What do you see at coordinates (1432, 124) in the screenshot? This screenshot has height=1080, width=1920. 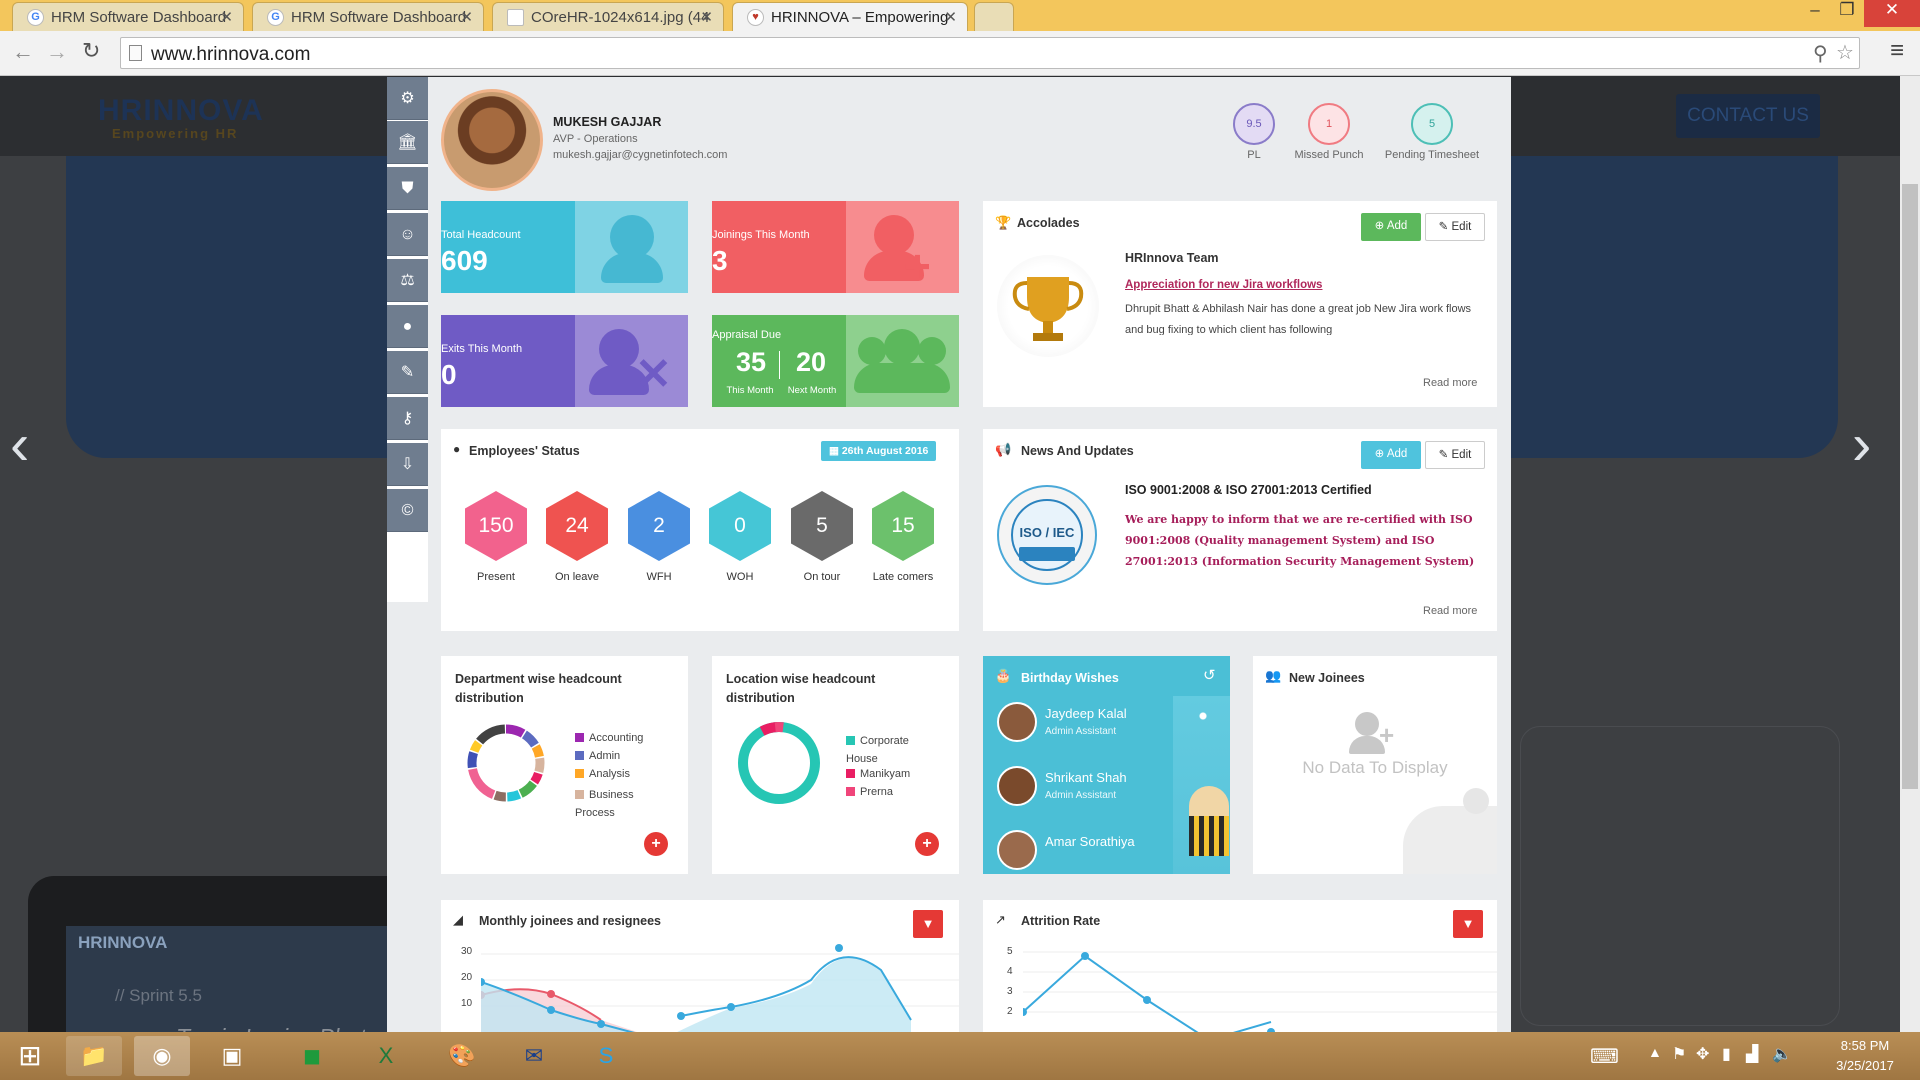 I see `pending-timesheet-counter: 5` at bounding box center [1432, 124].